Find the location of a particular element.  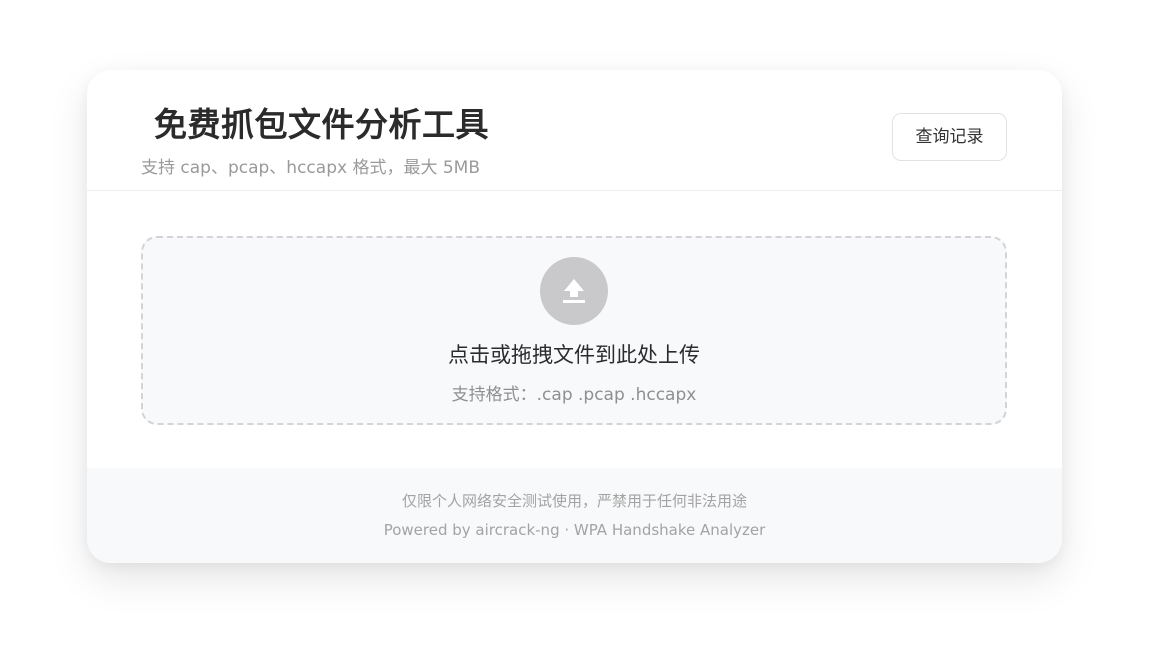

supported-formats: 支持格式：.cap .pcap .hccapx is located at coordinates (574, 395).